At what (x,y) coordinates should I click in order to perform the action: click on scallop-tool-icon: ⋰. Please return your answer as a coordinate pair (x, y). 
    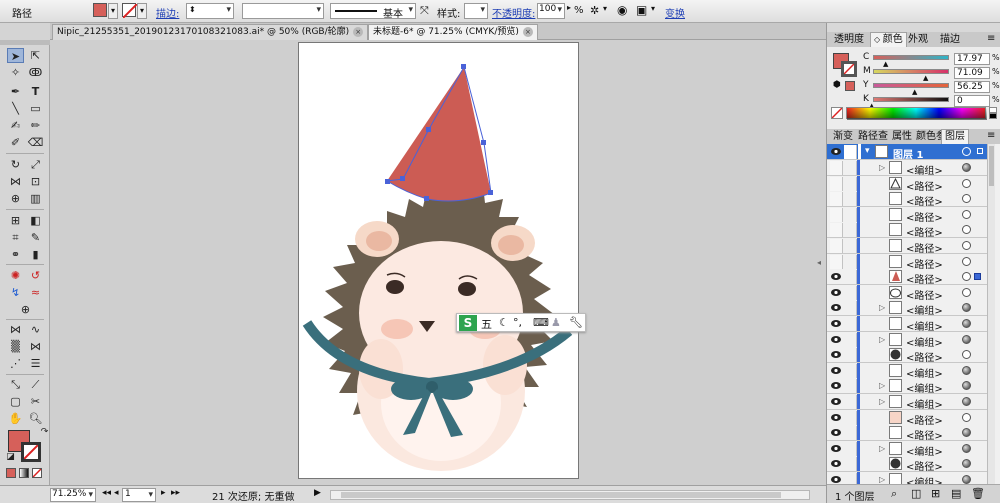
    Looking at the image, I should click on (15, 363).